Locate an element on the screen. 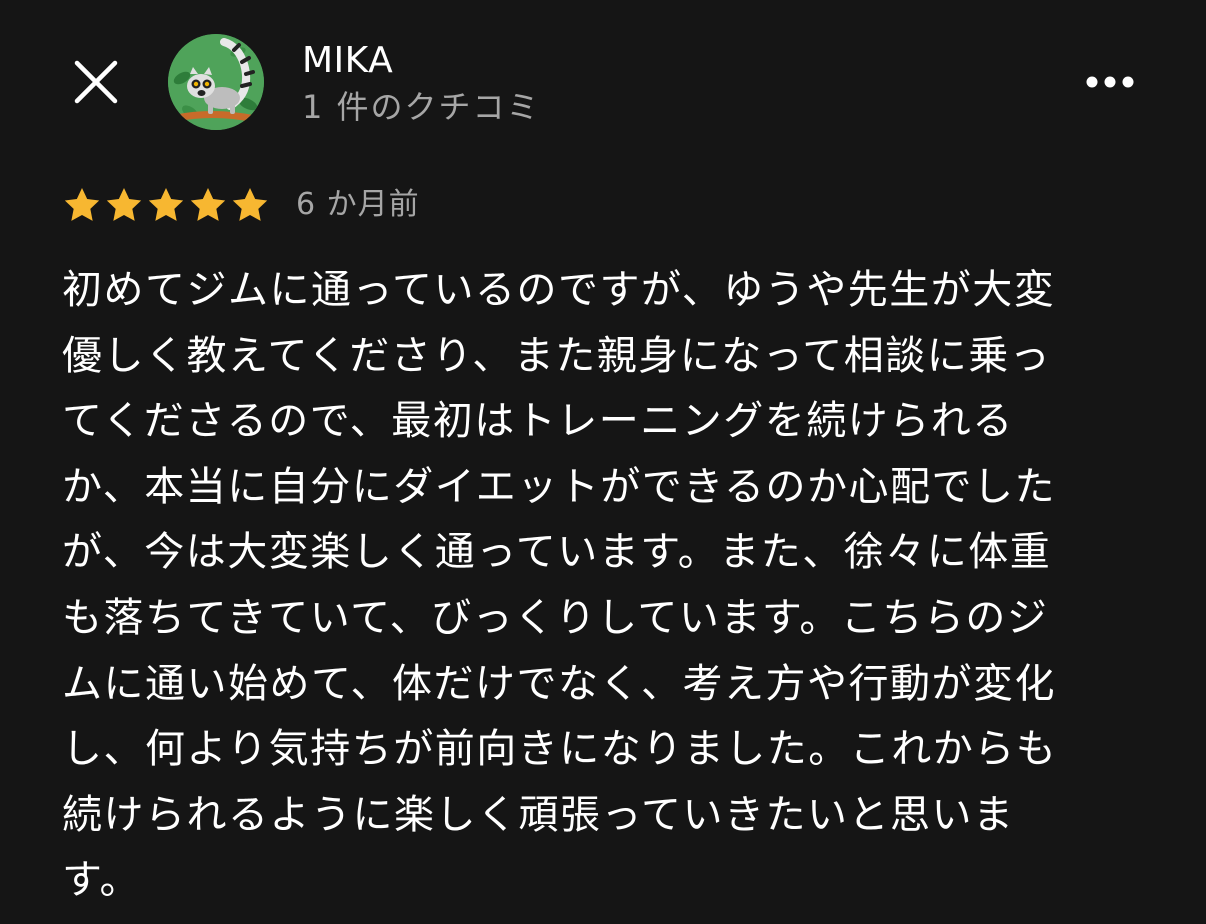  close-button is located at coordinates (96, 82).